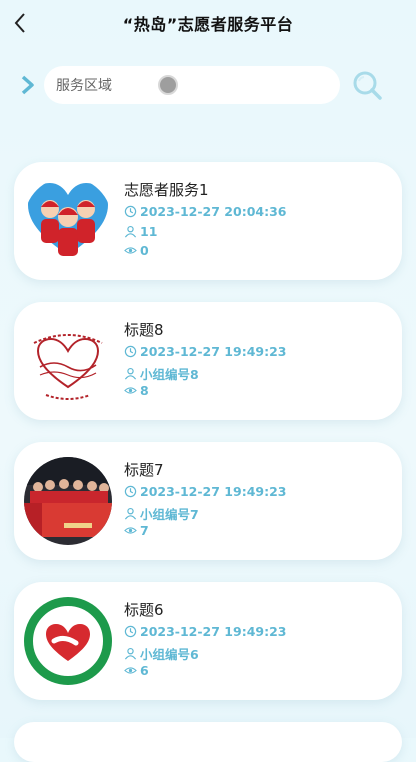  What do you see at coordinates (144, 610) in the screenshot?
I see `item-title: 标题6` at bounding box center [144, 610].